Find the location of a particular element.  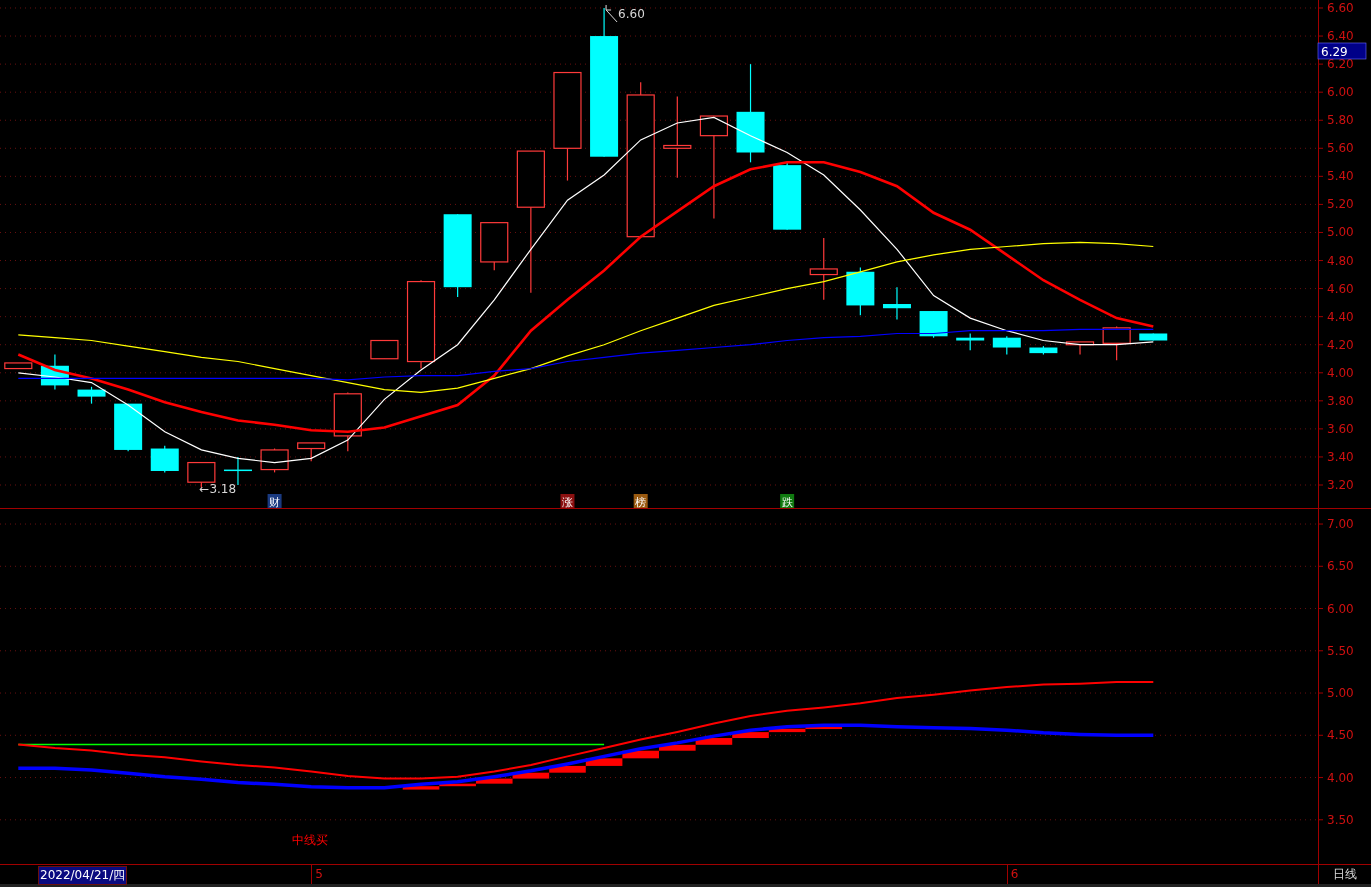

price-axis-label: 6.60 is located at coordinates (1340, 8).